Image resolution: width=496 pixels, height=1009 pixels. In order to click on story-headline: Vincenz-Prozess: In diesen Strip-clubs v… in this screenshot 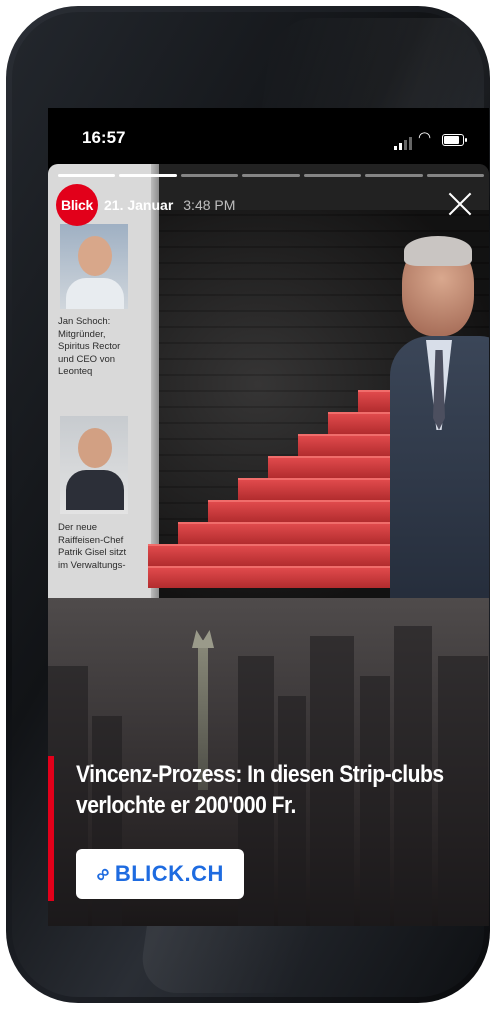, I will do `click(260, 790)`.